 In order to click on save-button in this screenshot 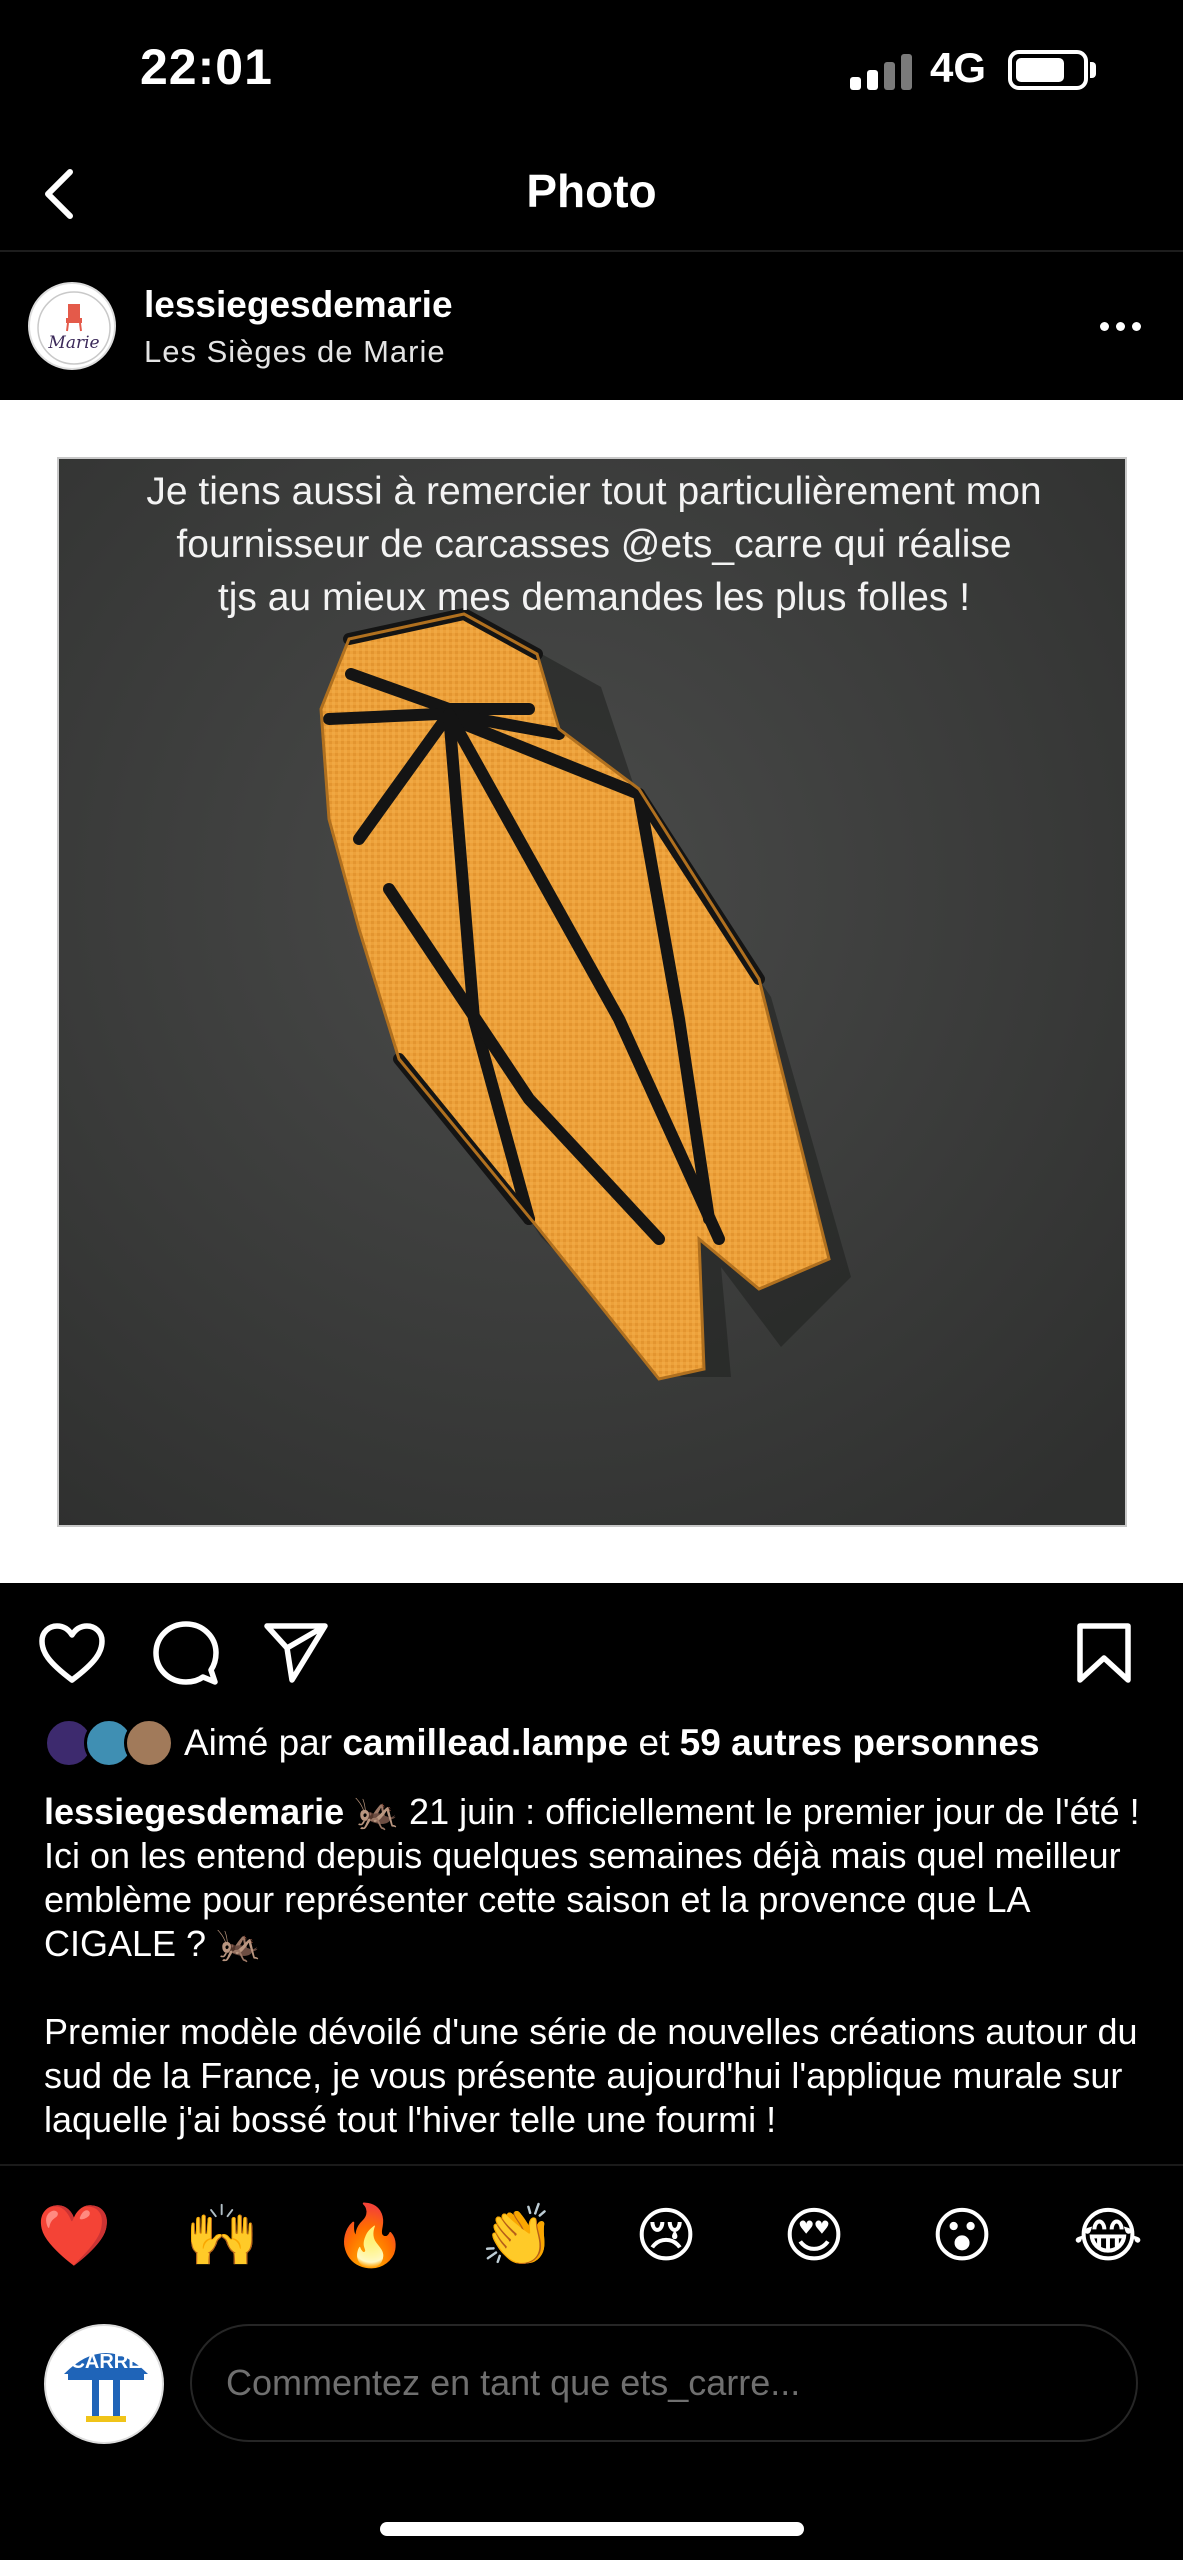, I will do `click(1104, 1653)`.